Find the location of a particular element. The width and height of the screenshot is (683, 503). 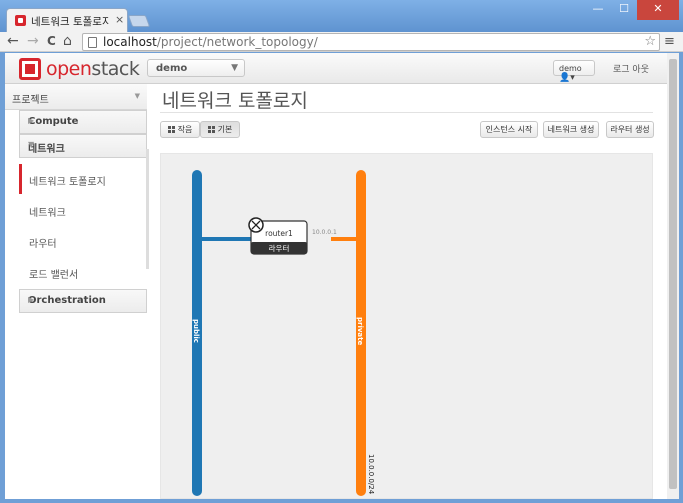

url-text: localhost/project/network_topology/ is located at coordinates (210, 42).